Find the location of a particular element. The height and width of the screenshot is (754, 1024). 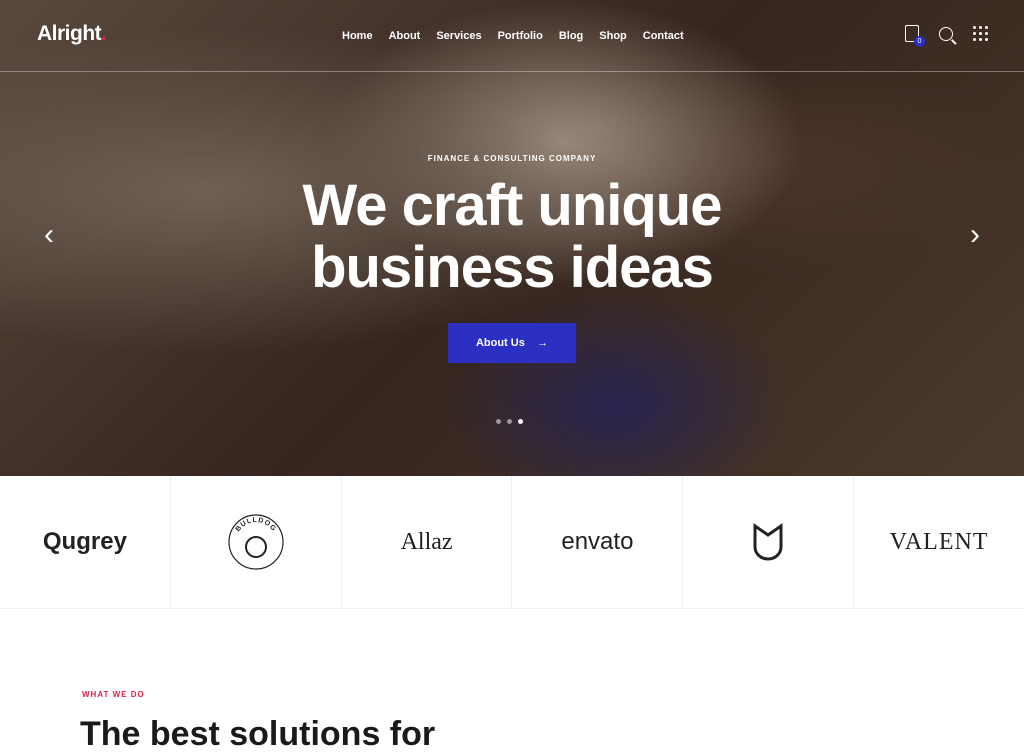

slider-dots is located at coordinates (509, 421).